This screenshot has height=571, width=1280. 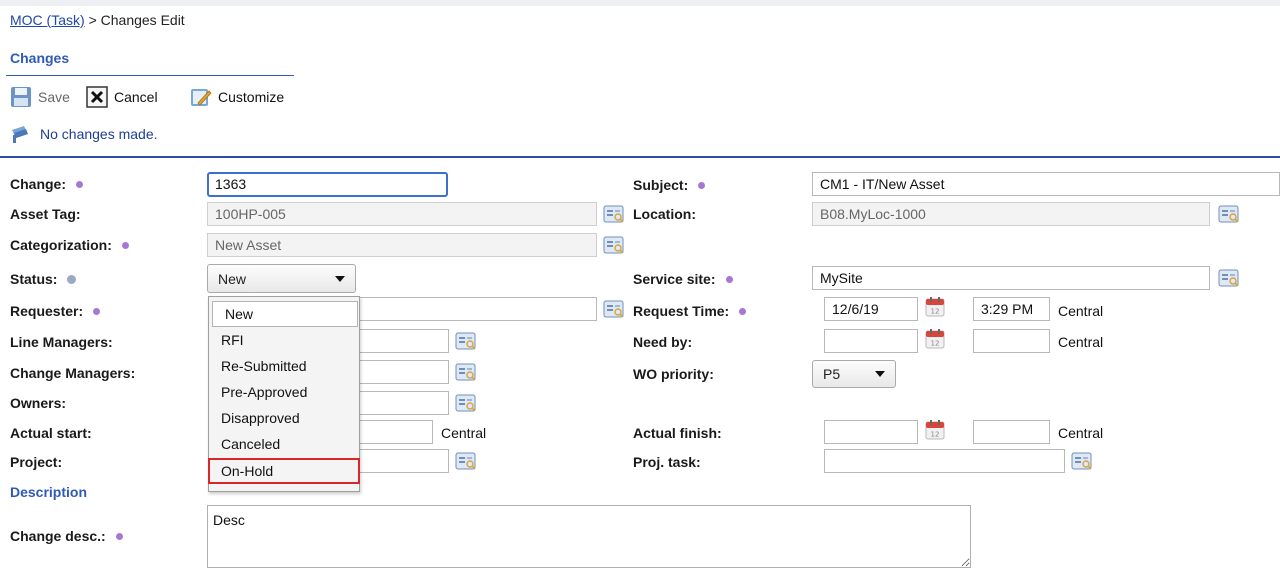 I want to click on status-option-rfi: RFI, so click(x=284, y=340).